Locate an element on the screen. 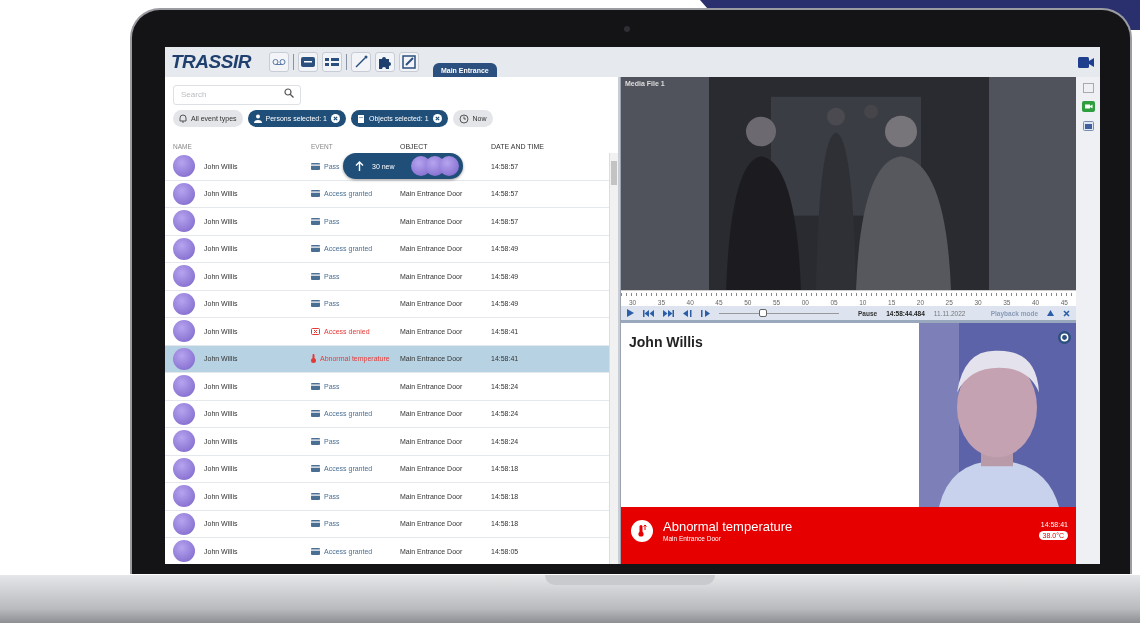 This screenshot has width=1140, height=644. alert-title: Abnormal temperature is located at coordinates (728, 526).